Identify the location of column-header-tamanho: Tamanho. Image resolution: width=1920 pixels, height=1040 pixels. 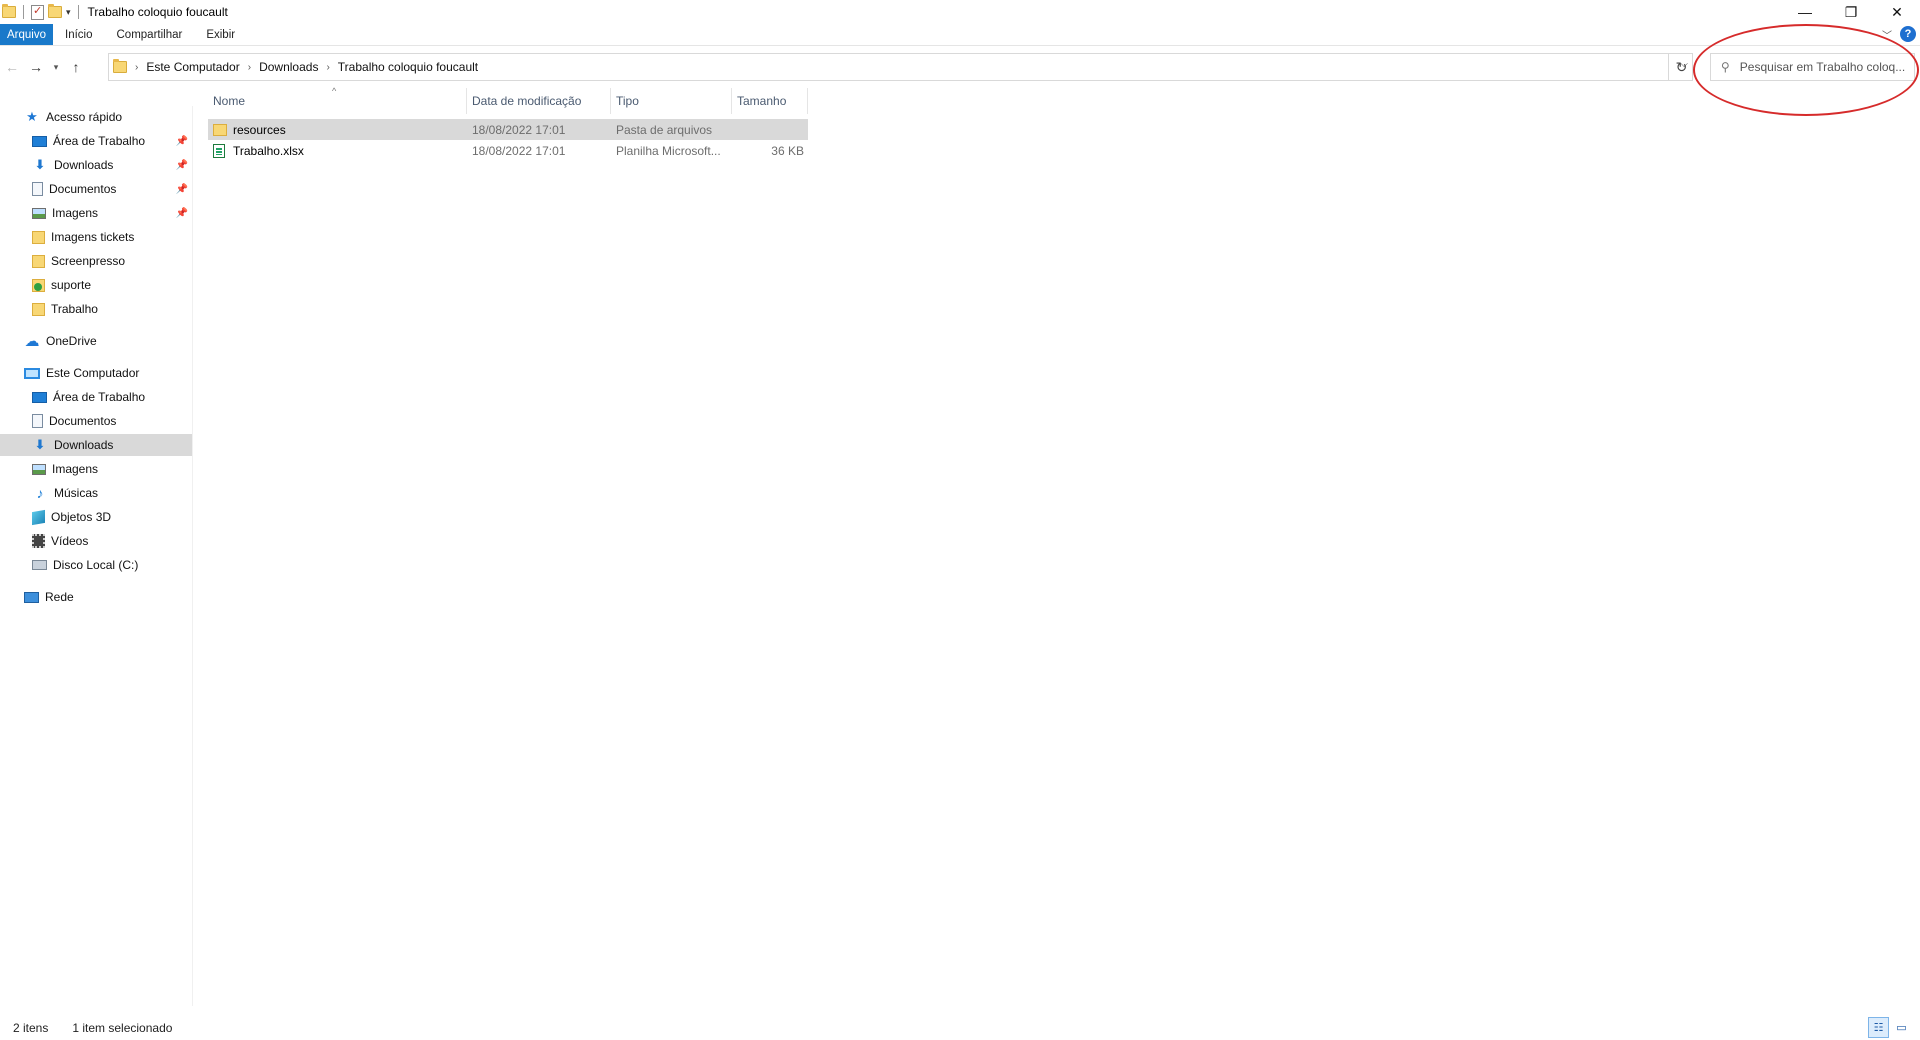
(770, 101).